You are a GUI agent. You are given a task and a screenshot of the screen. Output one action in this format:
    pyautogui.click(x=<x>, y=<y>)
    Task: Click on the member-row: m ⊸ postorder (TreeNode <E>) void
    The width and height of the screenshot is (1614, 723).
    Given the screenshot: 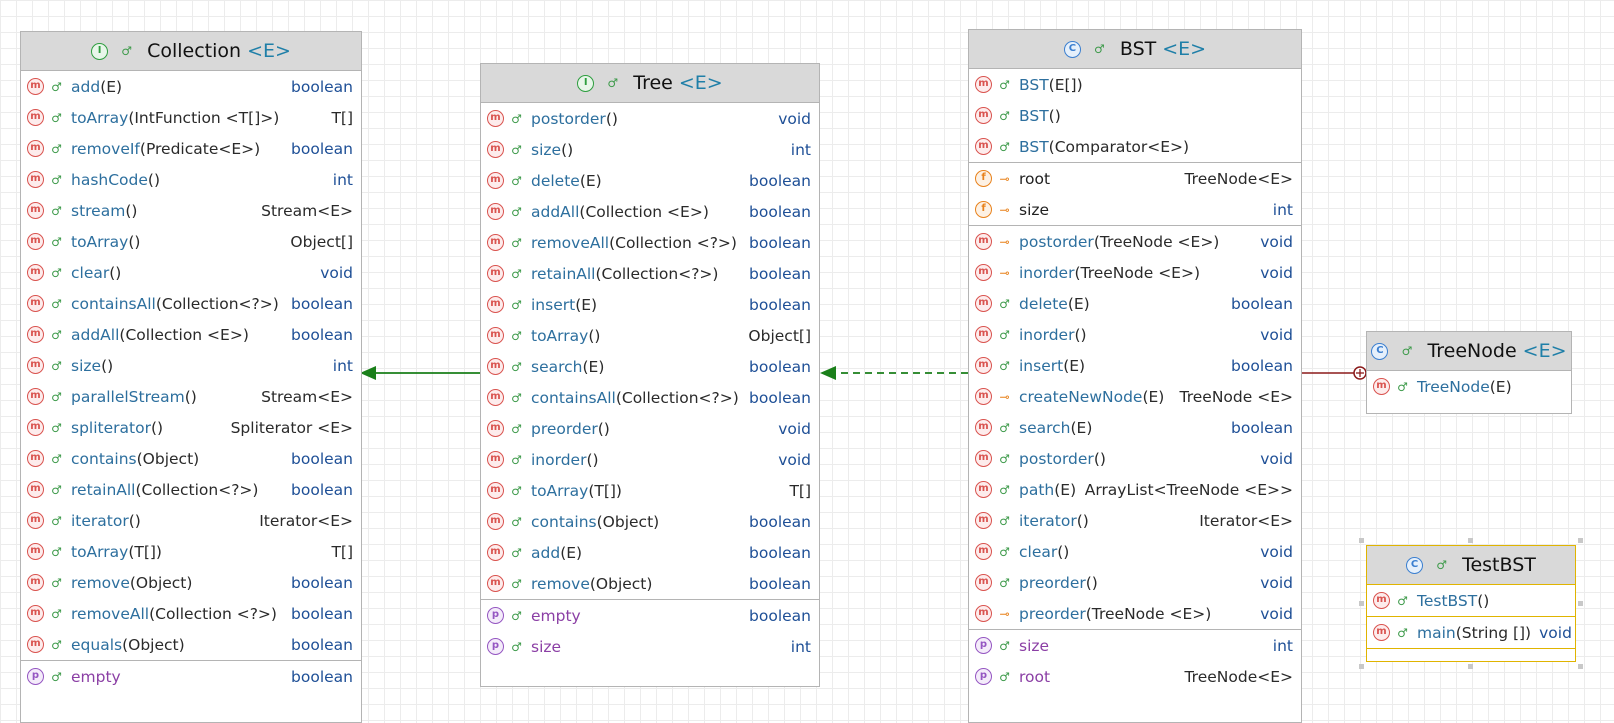 What is the action you would take?
    pyautogui.click(x=1135, y=241)
    